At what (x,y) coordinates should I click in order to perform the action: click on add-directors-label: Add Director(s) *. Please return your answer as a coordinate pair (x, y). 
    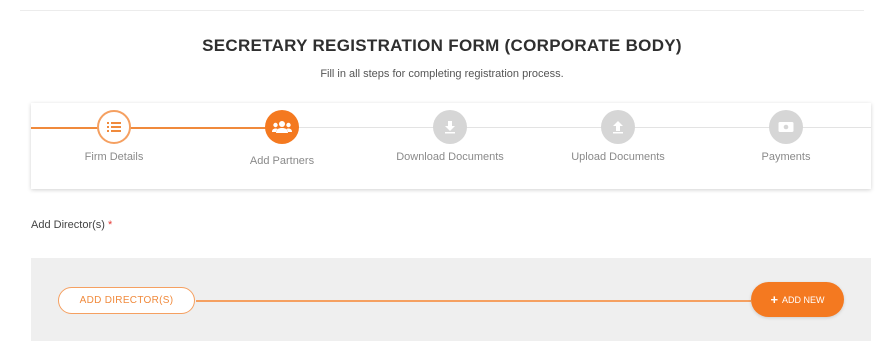
    Looking at the image, I should click on (71, 225).